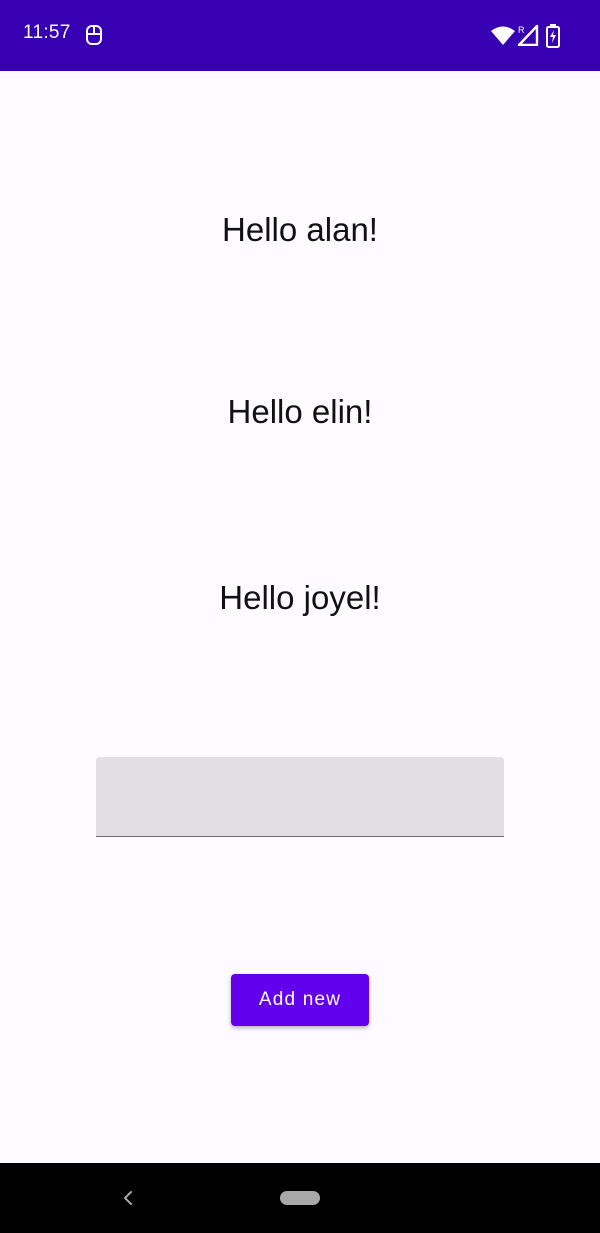 Image resolution: width=600 pixels, height=1233 pixels. Describe the element at coordinates (300, 1000) in the screenshot. I see `add-new-button: Add new` at that location.